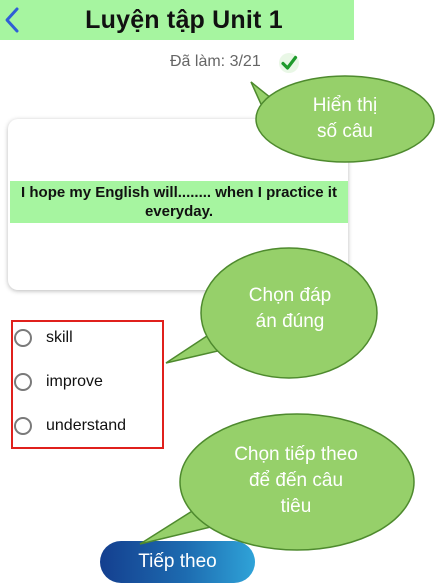  What do you see at coordinates (88, 338) in the screenshot?
I see `option-skill: skill` at bounding box center [88, 338].